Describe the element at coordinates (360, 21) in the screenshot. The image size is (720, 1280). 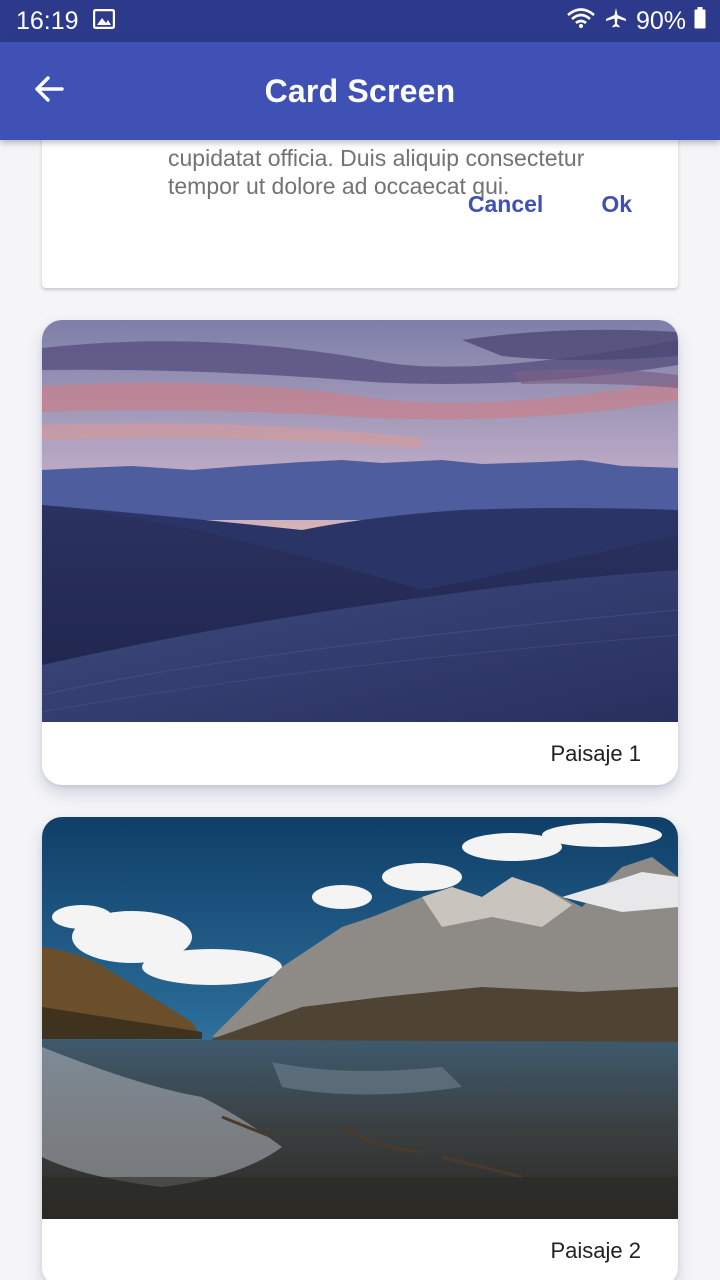
I see `status-bar: 16:19 90%` at that location.